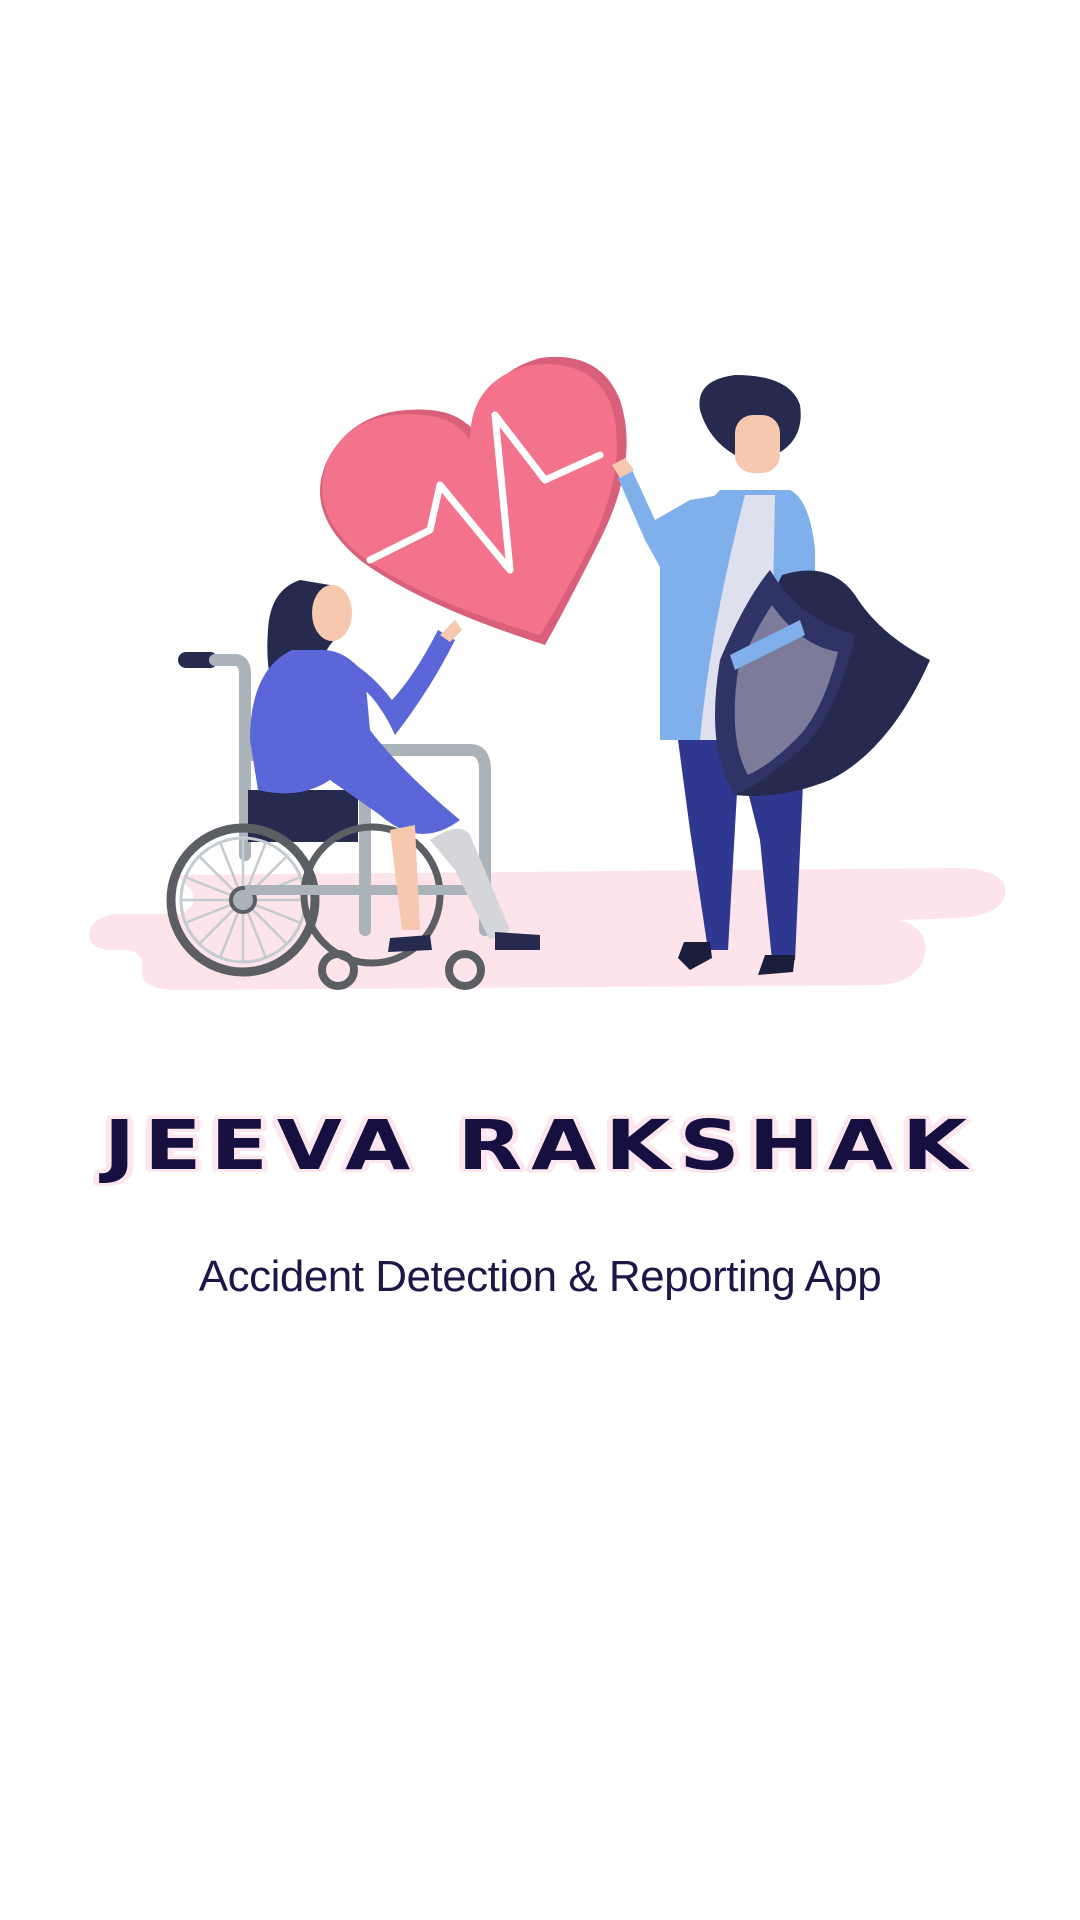 The width and height of the screenshot is (1080, 1920). I want to click on app-title: JEEVA RAKSHAK, so click(540, 1145).